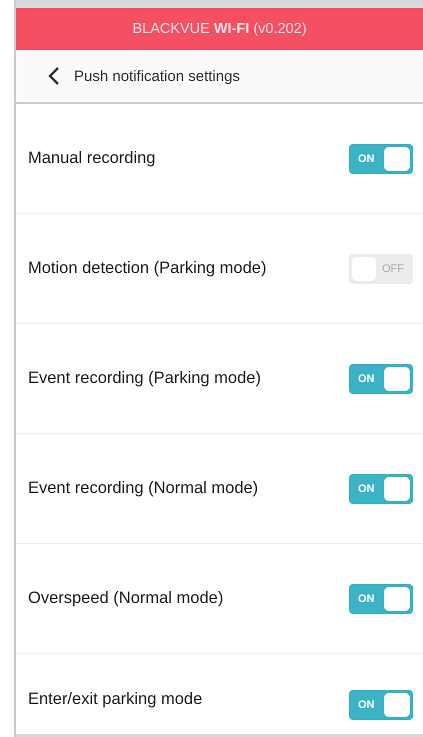 The width and height of the screenshot is (423, 737). I want to click on setting-label: Motion detection (Parking mode), so click(147, 268).